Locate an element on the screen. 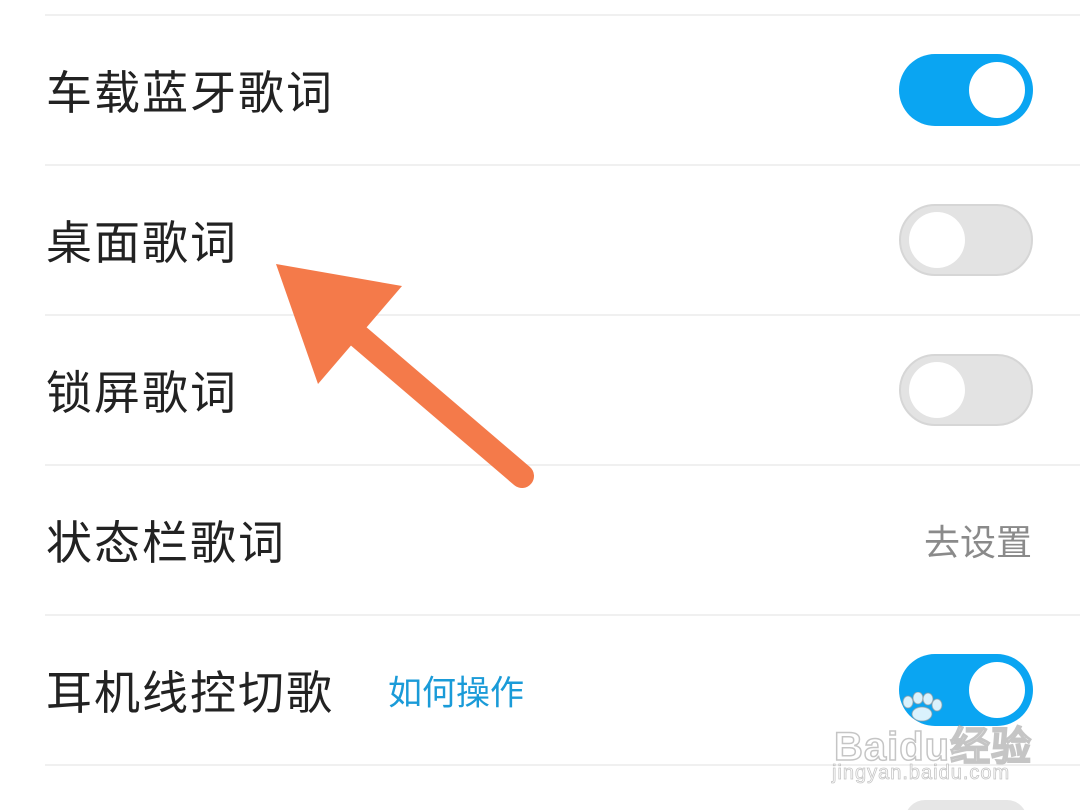  watermark-url: jingyan.baidu.com is located at coordinates (921, 773).